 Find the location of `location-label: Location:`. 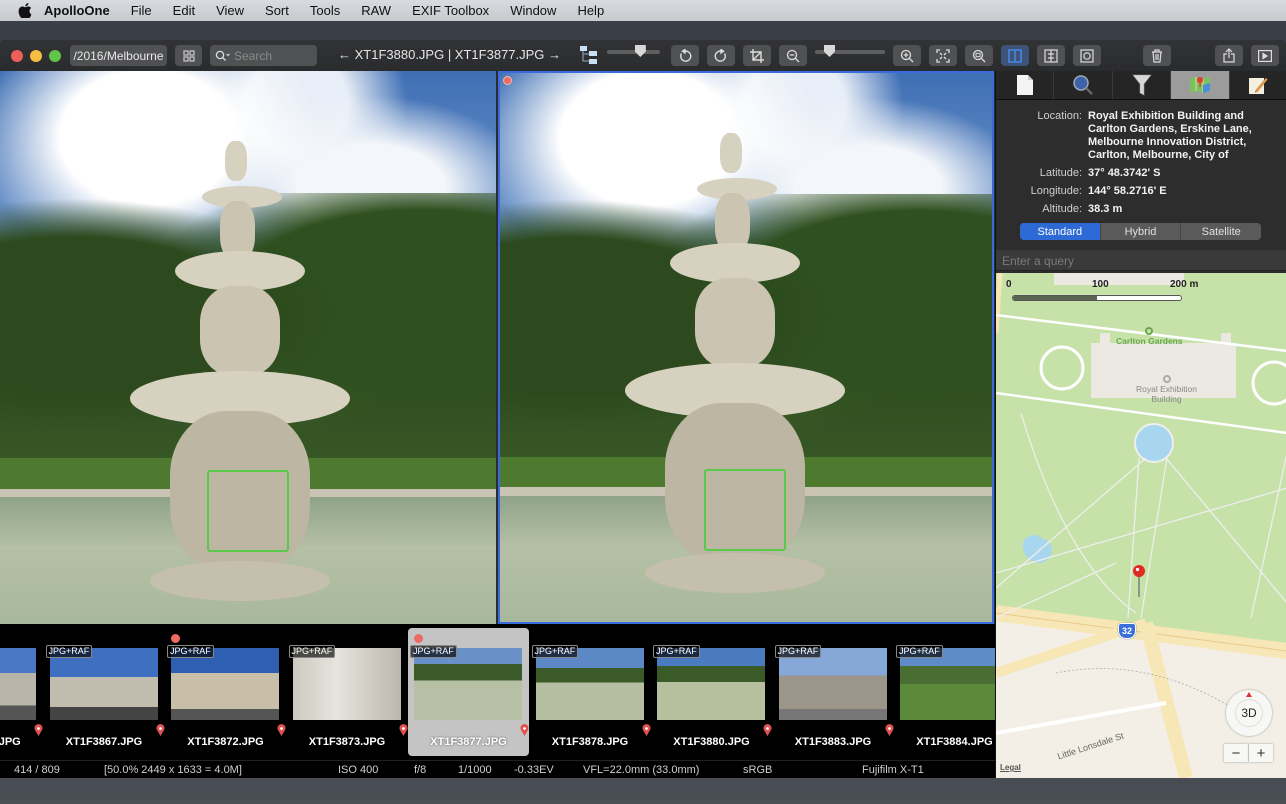

location-label: Location: is located at coordinates (1059, 116).